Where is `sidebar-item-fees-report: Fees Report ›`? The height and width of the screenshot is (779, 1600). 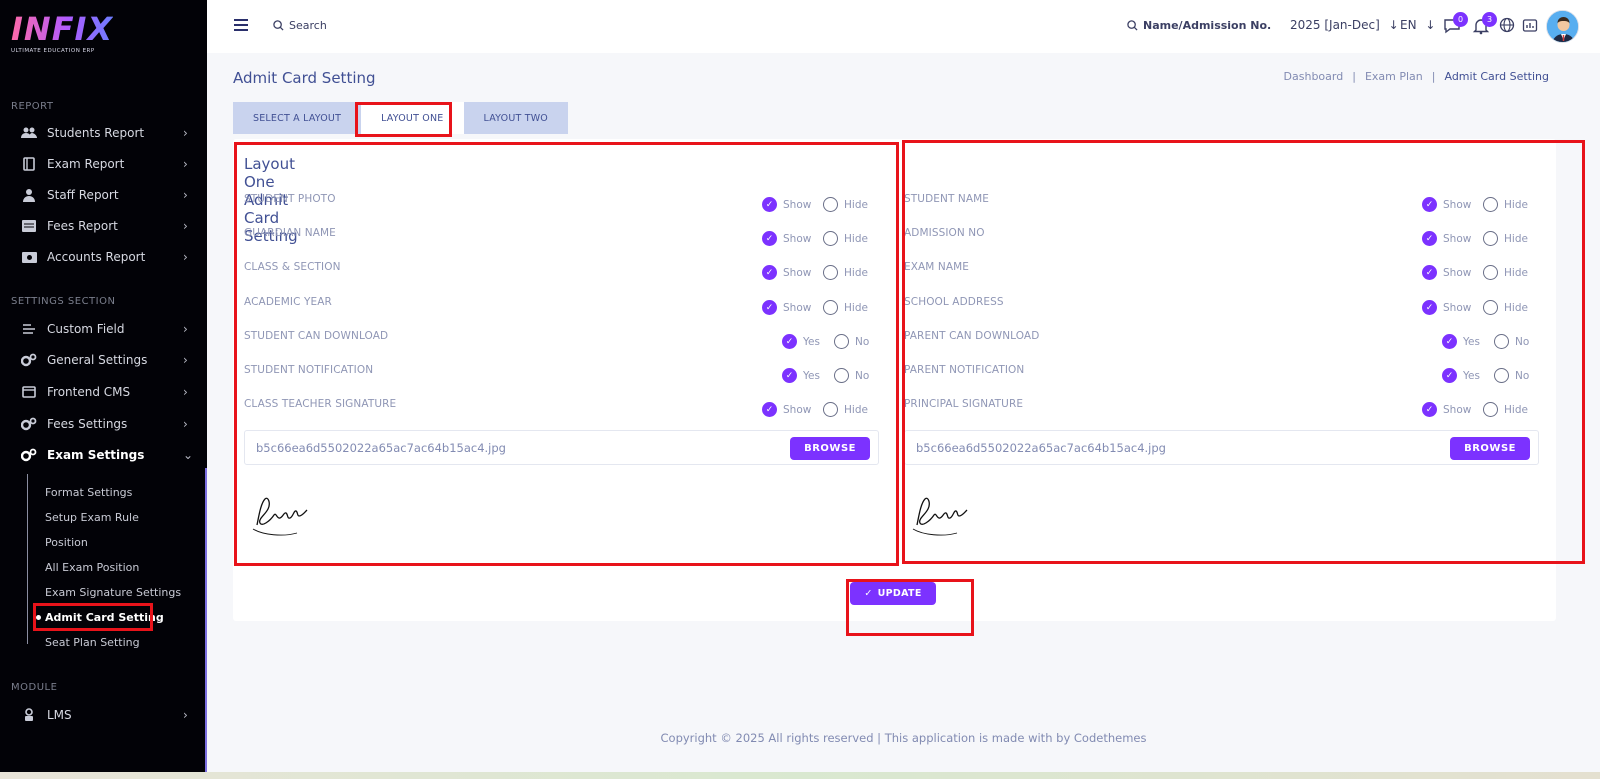
sidebar-item-fees-report: Fees Report › is located at coordinates (101, 226).